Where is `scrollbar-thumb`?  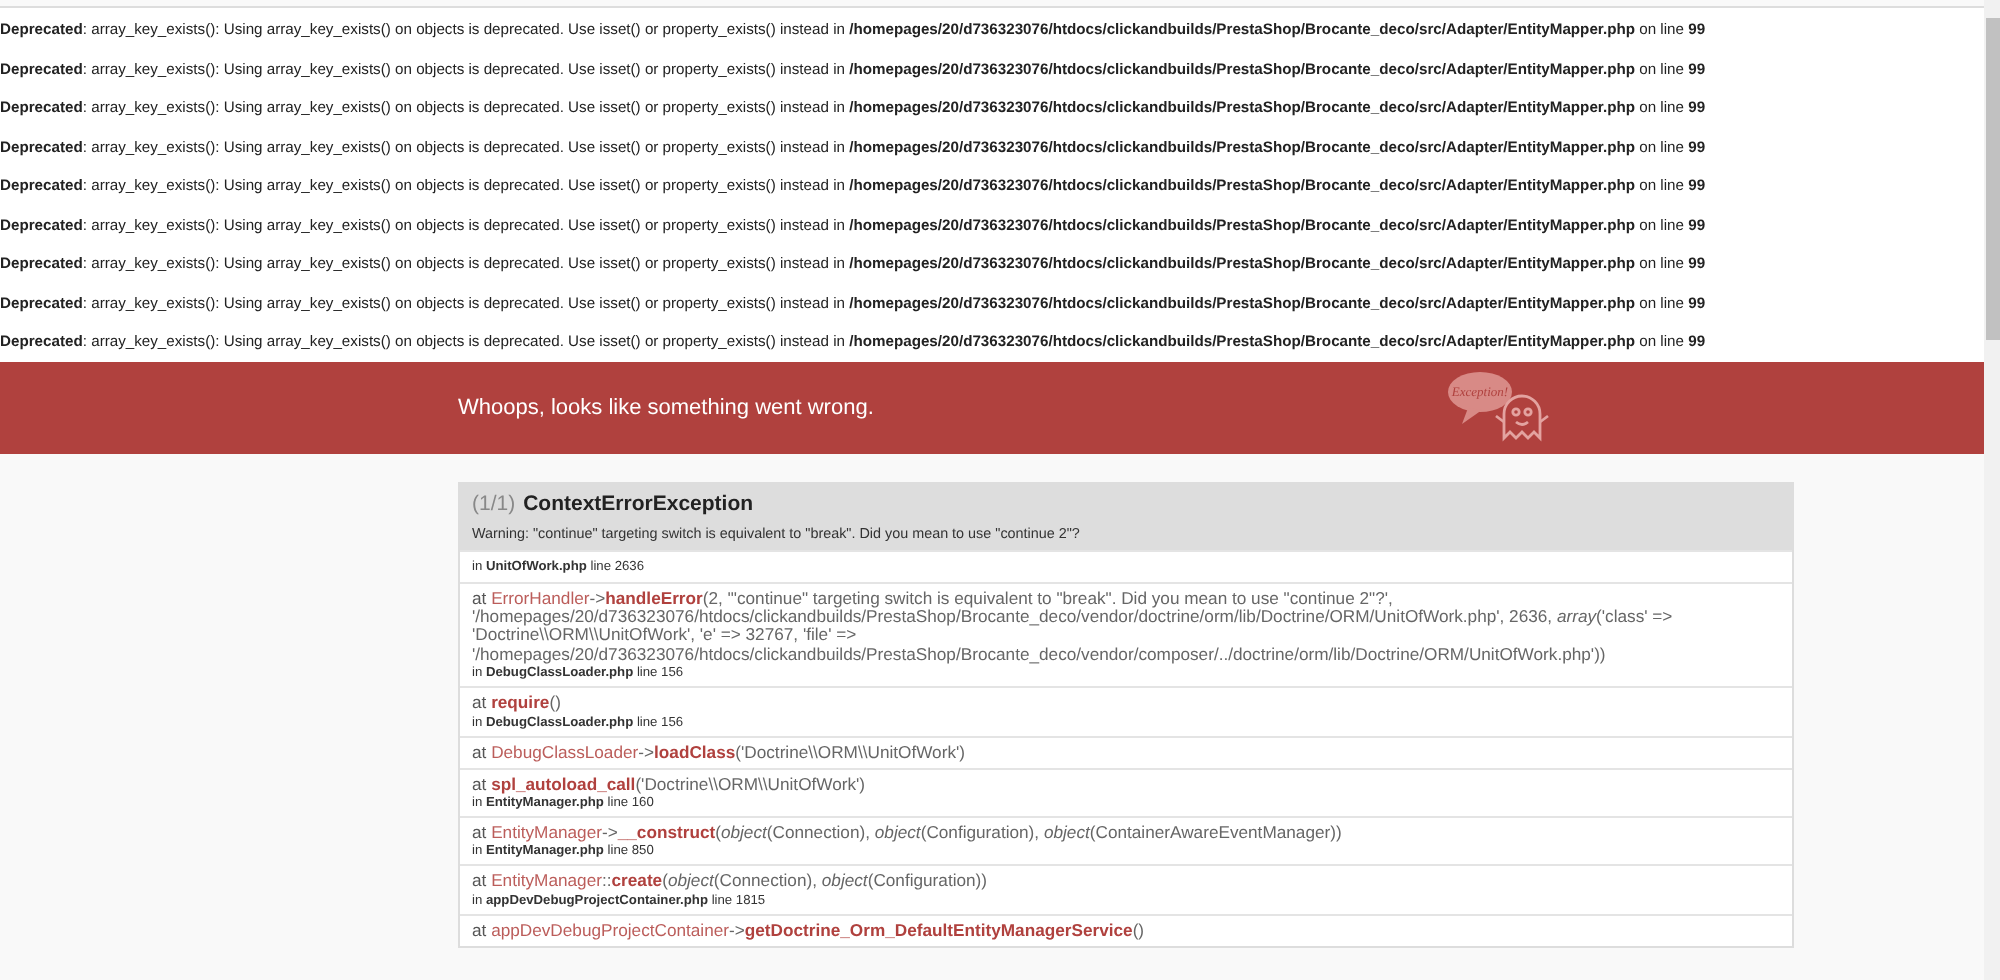 scrollbar-thumb is located at coordinates (1992, 179).